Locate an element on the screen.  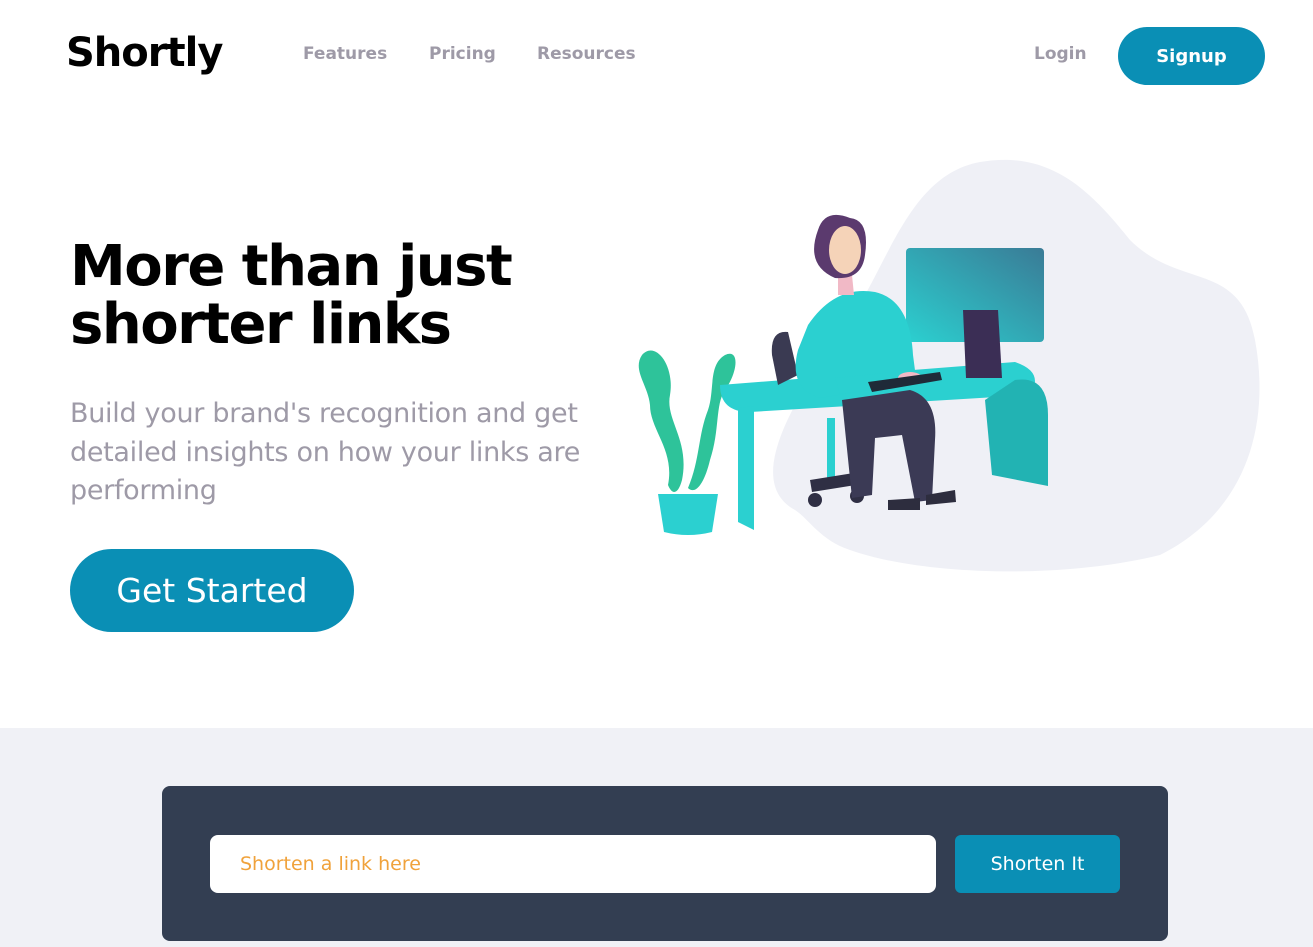
plant-leaf-right is located at coordinates (712, 422).